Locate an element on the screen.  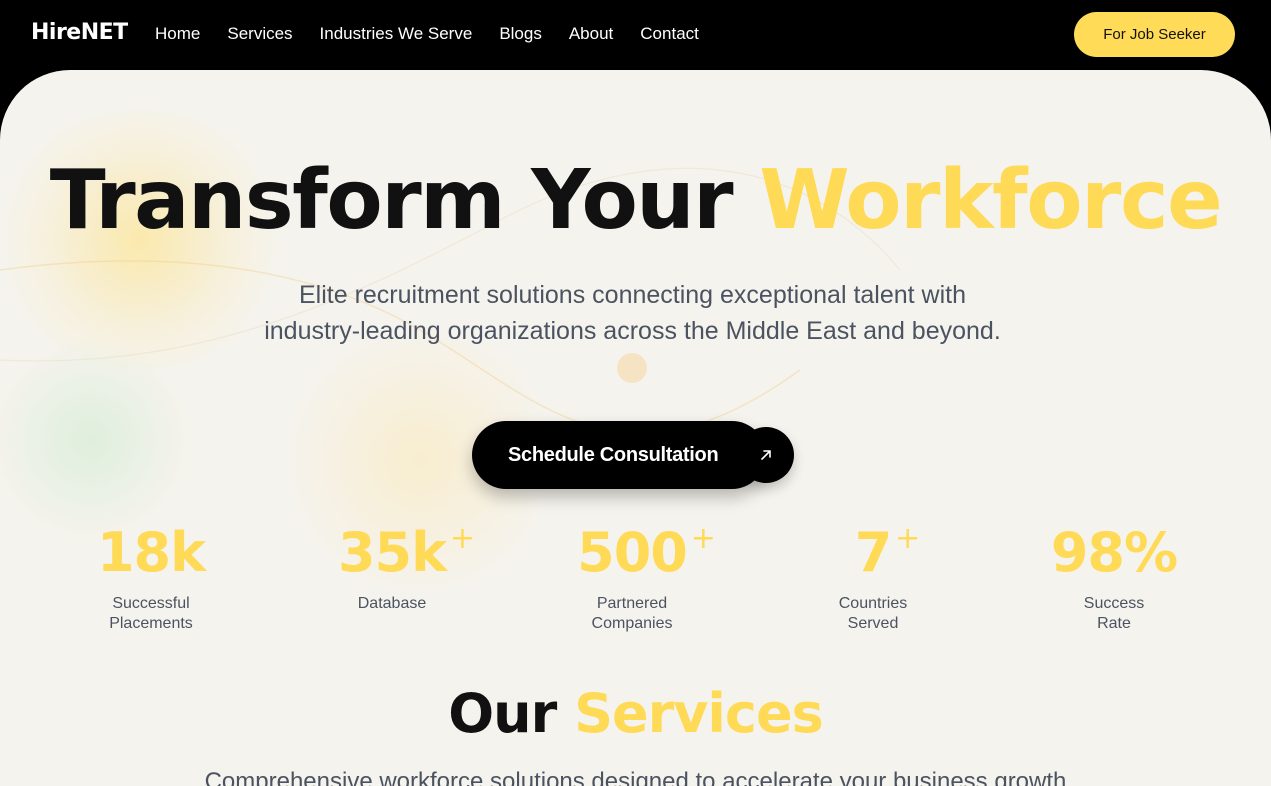
stat-placements: 18k Successful Placements is located at coordinates (151, 577).